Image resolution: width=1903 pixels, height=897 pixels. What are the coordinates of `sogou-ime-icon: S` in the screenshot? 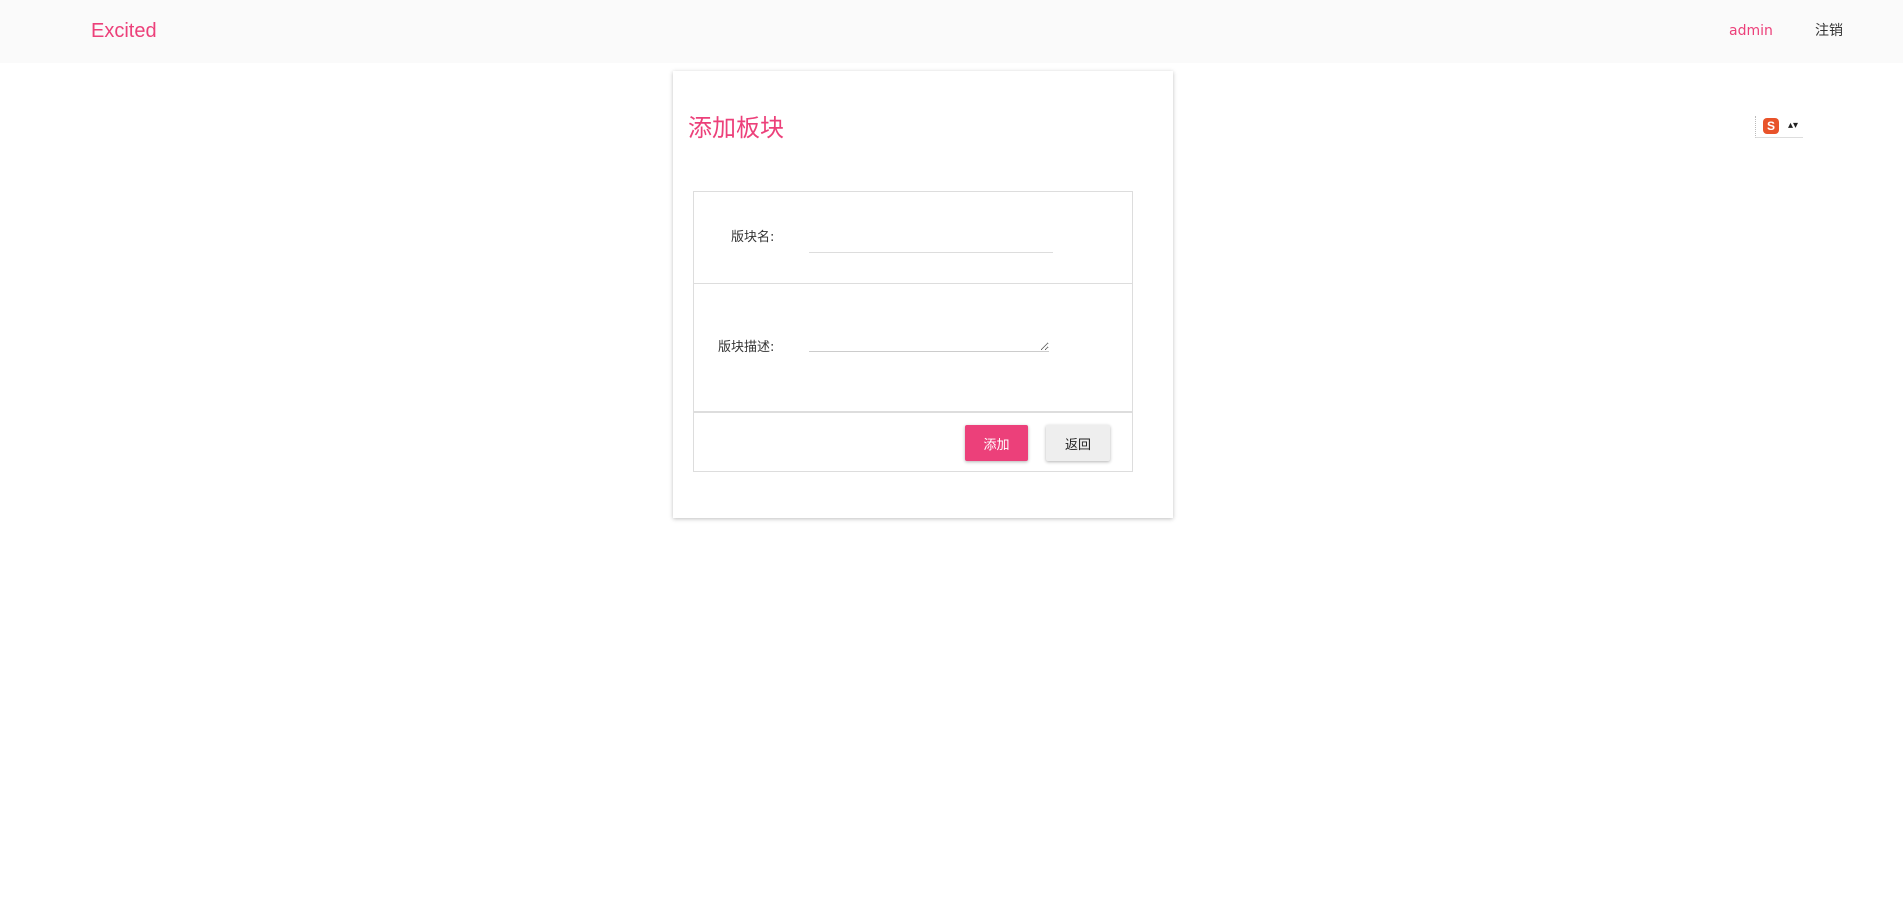 It's located at (1771, 126).